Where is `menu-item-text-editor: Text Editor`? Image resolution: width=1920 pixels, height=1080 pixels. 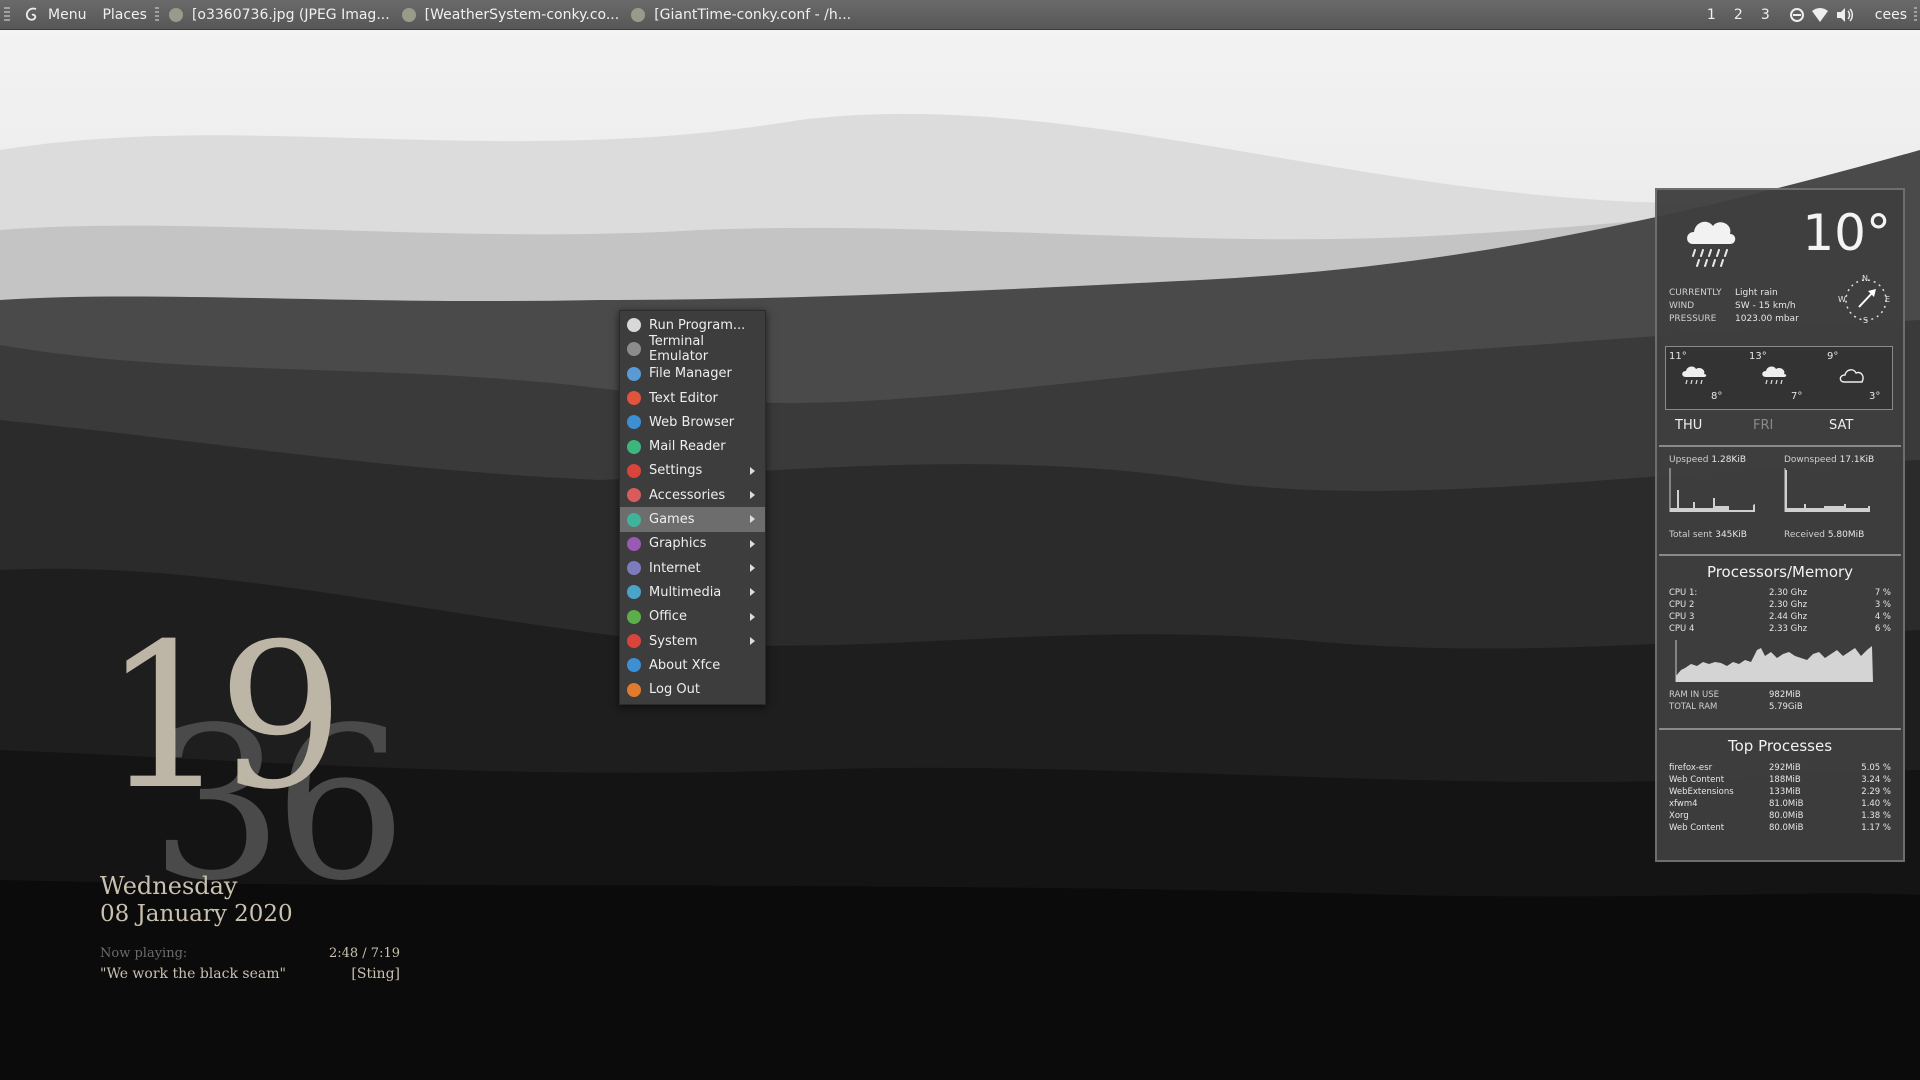 menu-item-text-editor: Text Editor is located at coordinates (692, 398).